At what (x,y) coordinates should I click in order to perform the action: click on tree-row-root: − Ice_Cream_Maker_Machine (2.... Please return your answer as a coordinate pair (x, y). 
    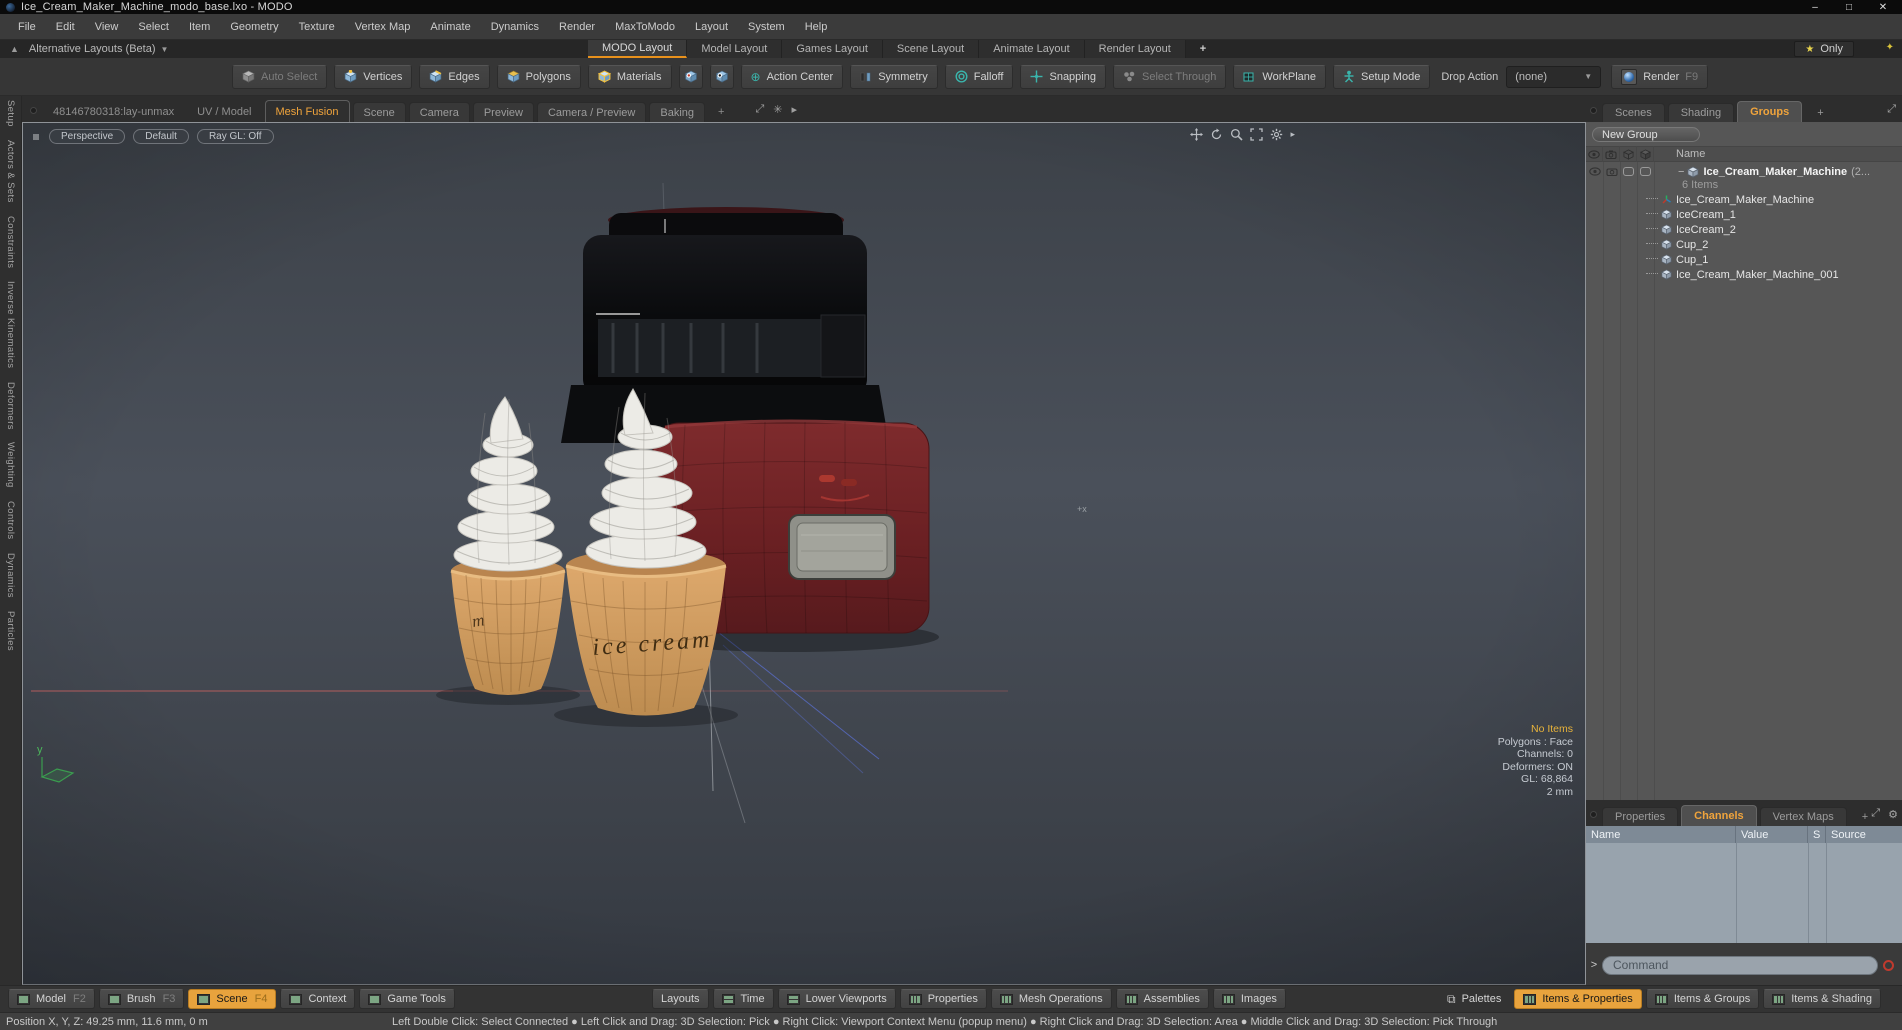
    Looking at the image, I should click on (1744, 171).